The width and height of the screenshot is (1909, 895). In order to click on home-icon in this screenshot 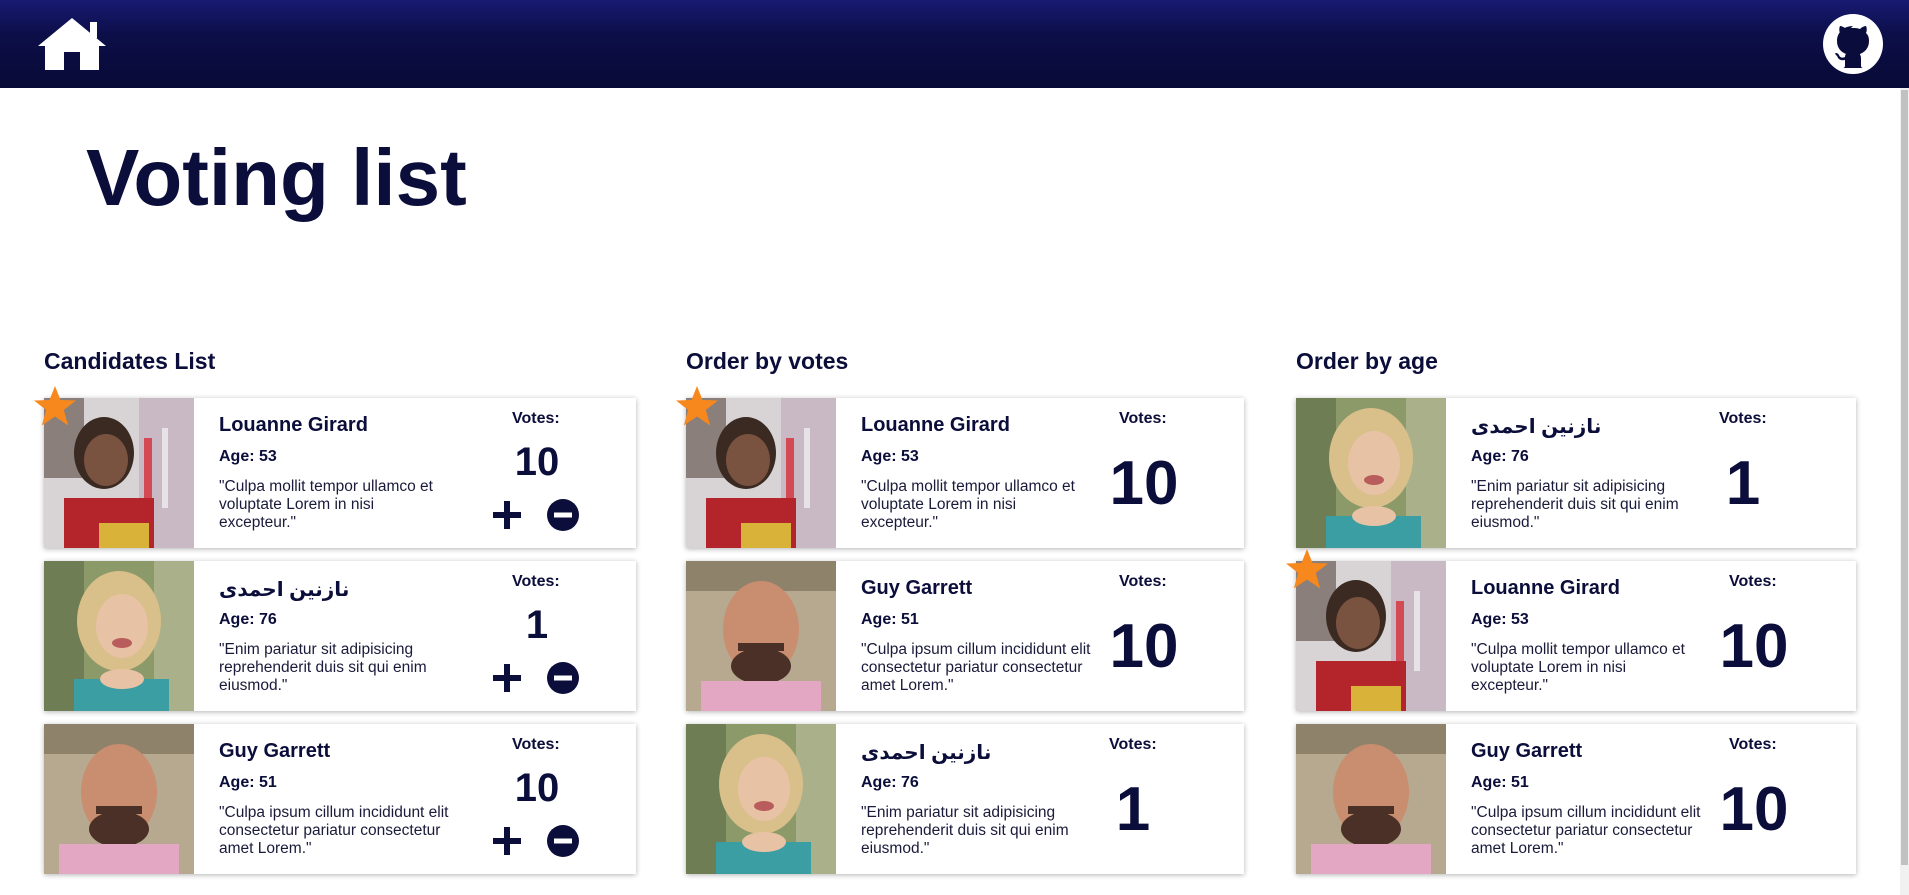, I will do `click(72, 44)`.